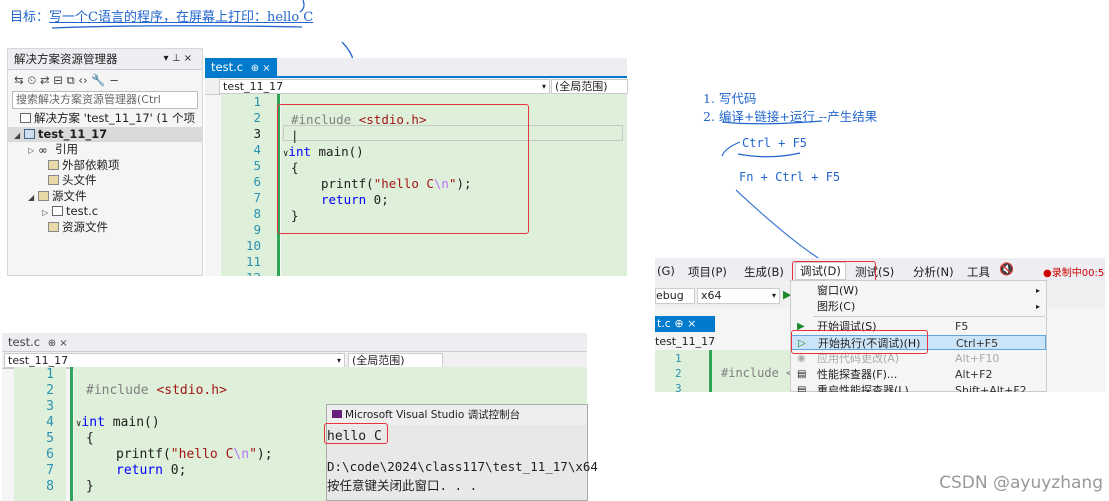 The width and height of the screenshot is (1109, 501). I want to click on scope-dropdown: test_11_17 ▾, so click(384, 86).